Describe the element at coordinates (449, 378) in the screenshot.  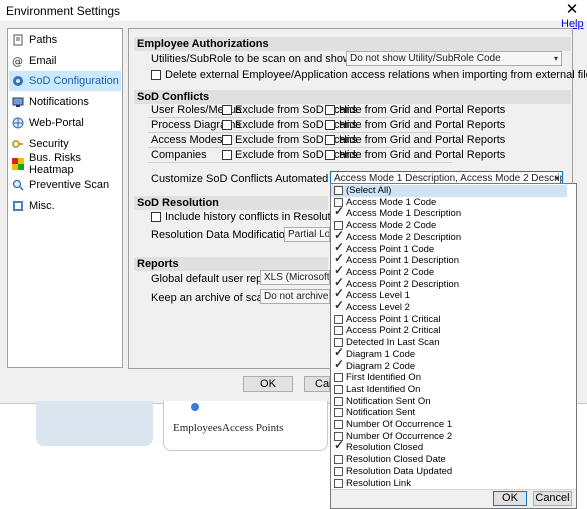
I see `dropdown-option: First Identified On` at that location.